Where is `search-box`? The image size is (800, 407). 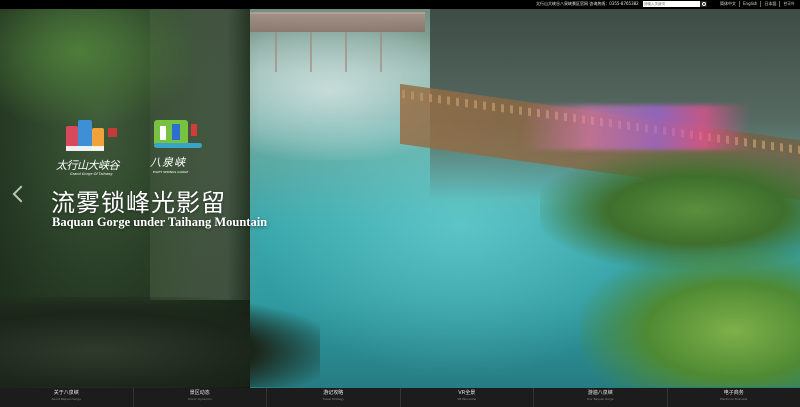
search-box is located at coordinates (675, 4).